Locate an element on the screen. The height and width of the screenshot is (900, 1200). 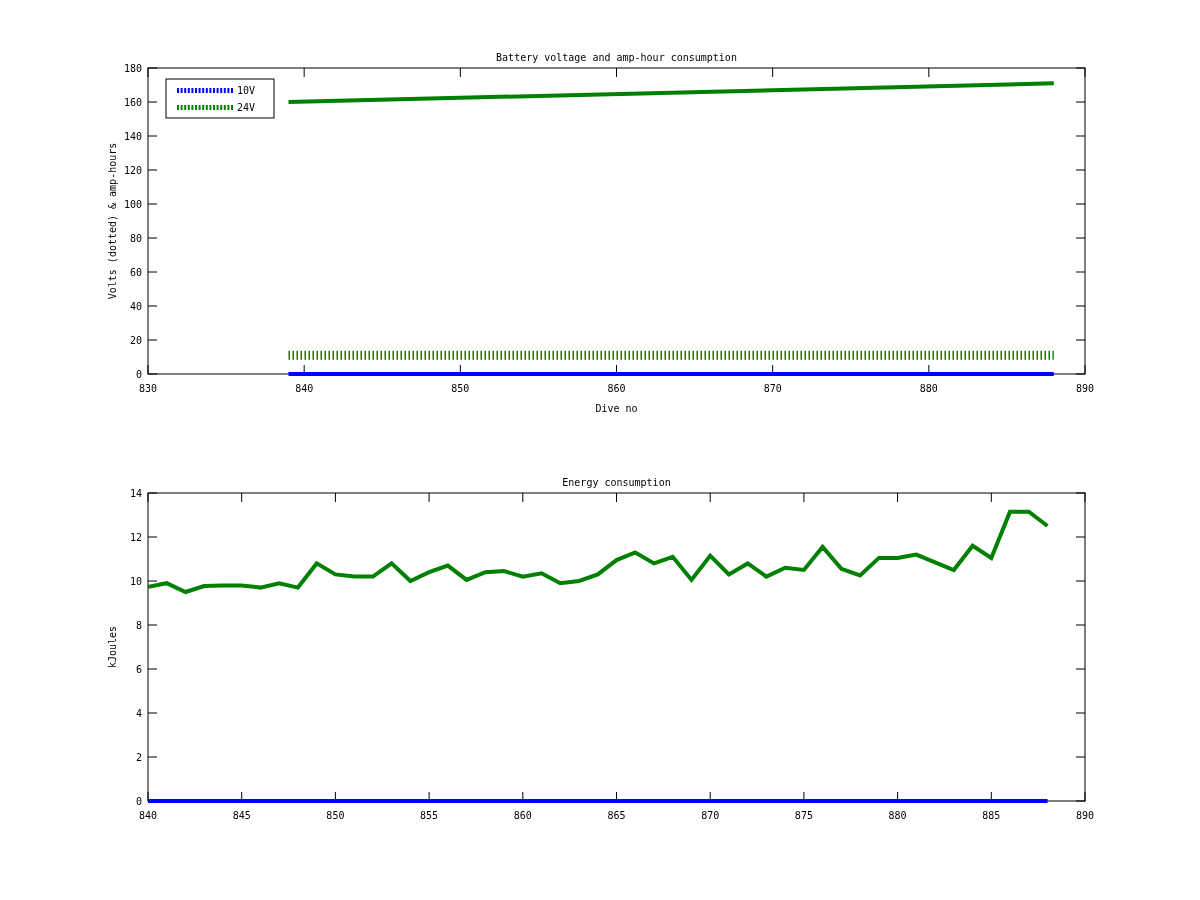
y-tick-label: 12 is located at coordinates (135, 537).